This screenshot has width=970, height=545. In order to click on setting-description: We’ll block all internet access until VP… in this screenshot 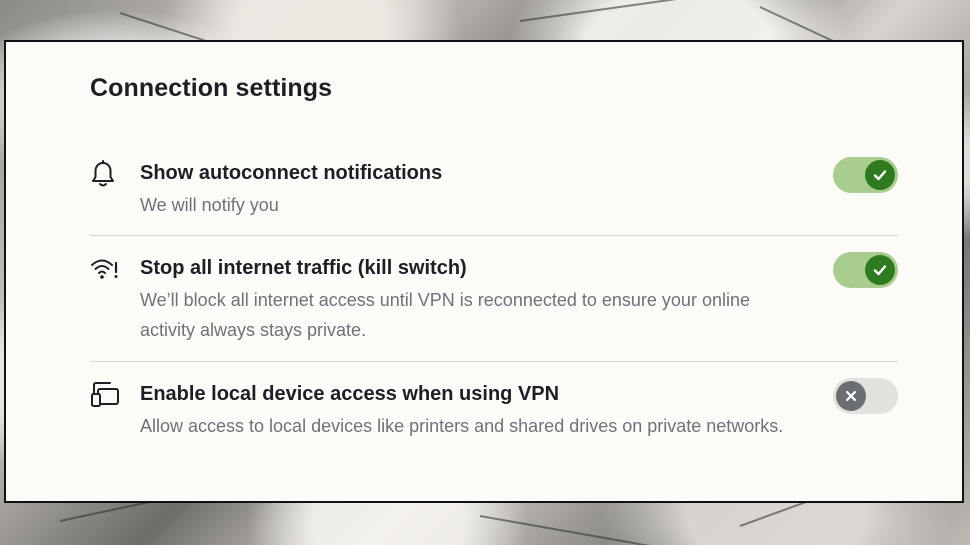, I will do `click(445, 315)`.